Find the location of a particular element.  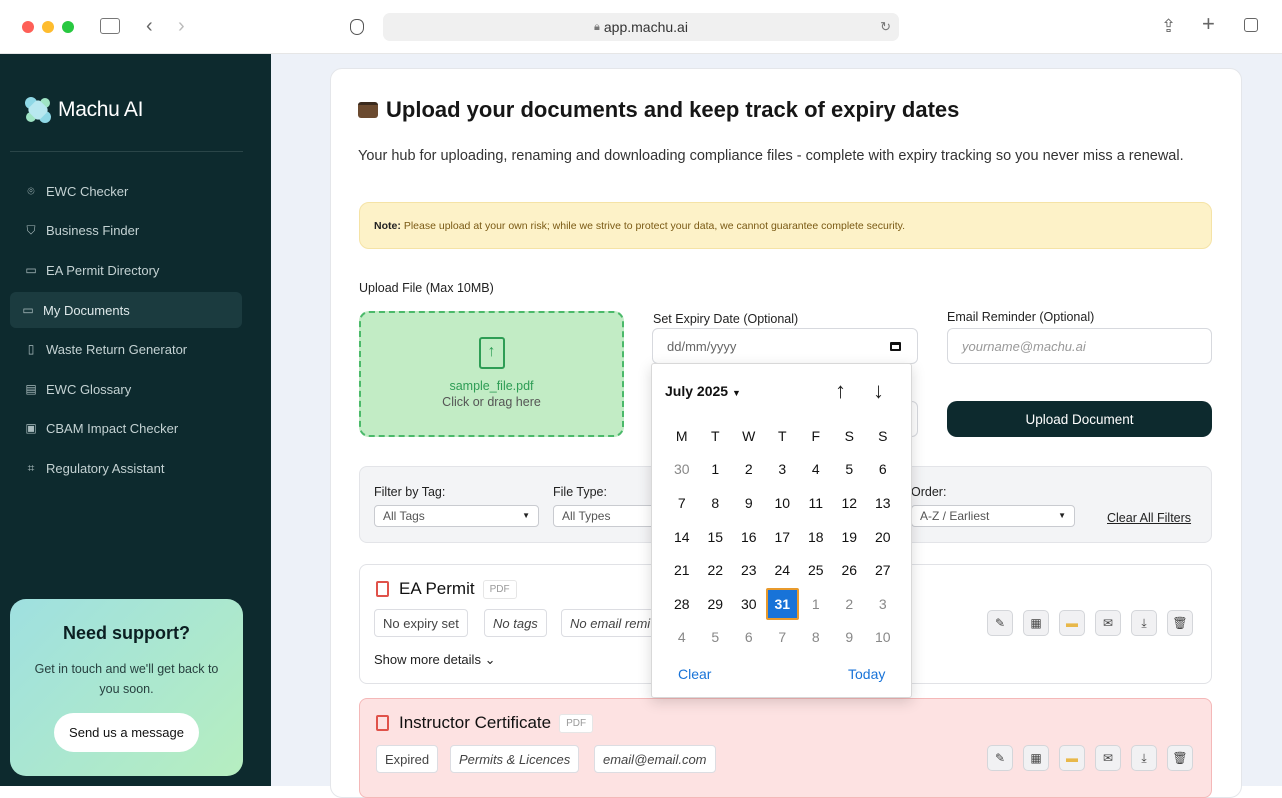

calendar-clear-button: Clear is located at coordinates (694, 674).